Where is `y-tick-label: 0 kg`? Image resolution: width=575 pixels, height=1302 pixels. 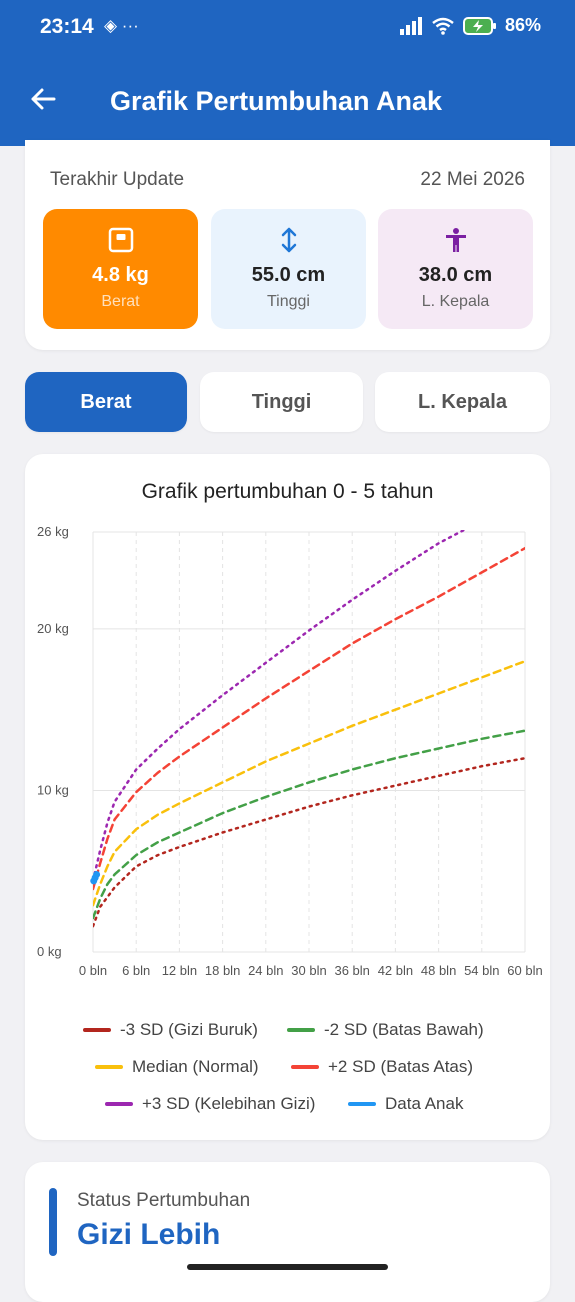
y-tick-label: 0 kg is located at coordinates (49, 951).